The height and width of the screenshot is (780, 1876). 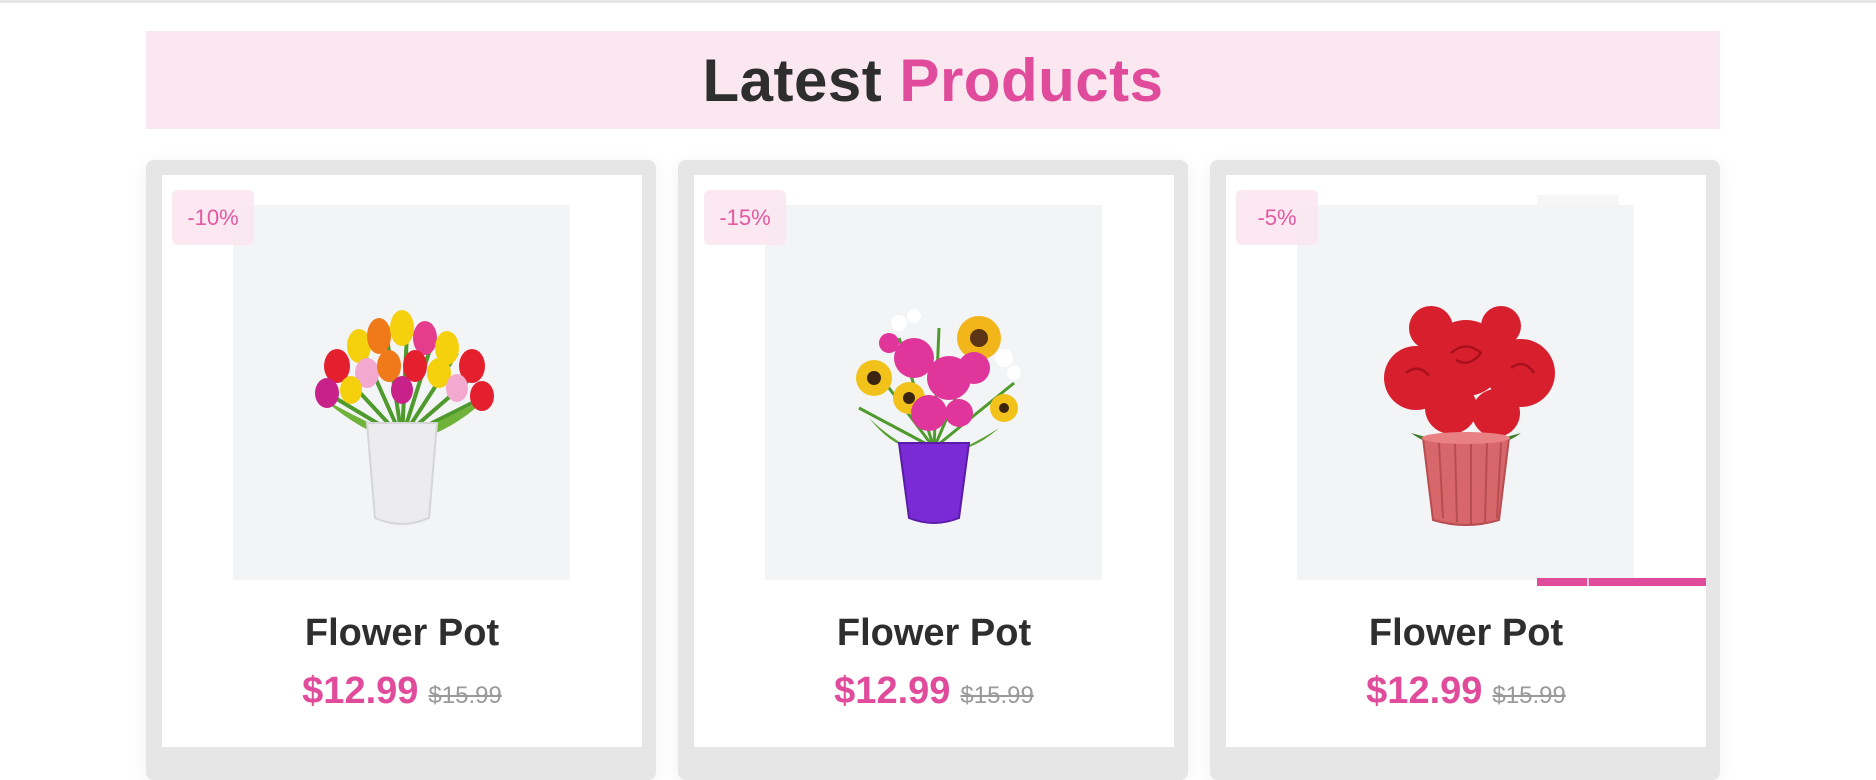 What do you see at coordinates (1588, 582) in the screenshot?
I see `image-slider-divider` at bounding box center [1588, 582].